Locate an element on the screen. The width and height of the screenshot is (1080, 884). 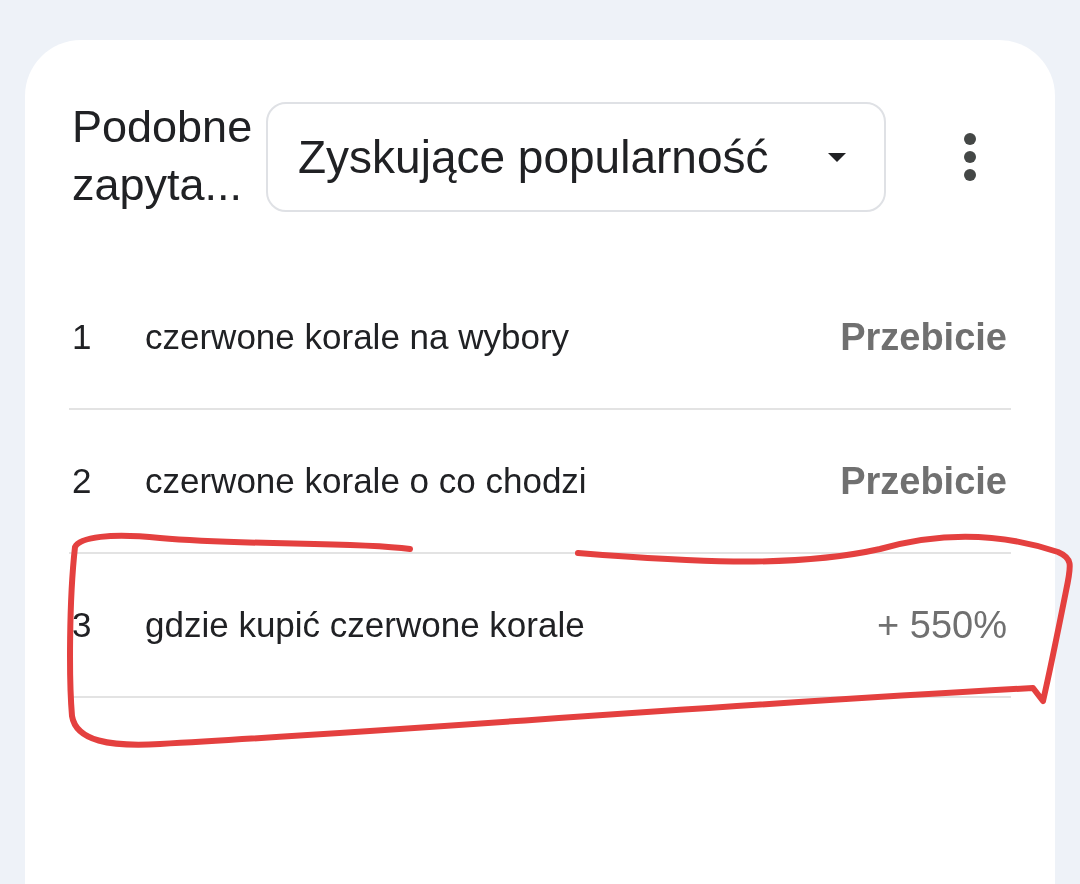
more-icon is located at coordinates (970, 157).